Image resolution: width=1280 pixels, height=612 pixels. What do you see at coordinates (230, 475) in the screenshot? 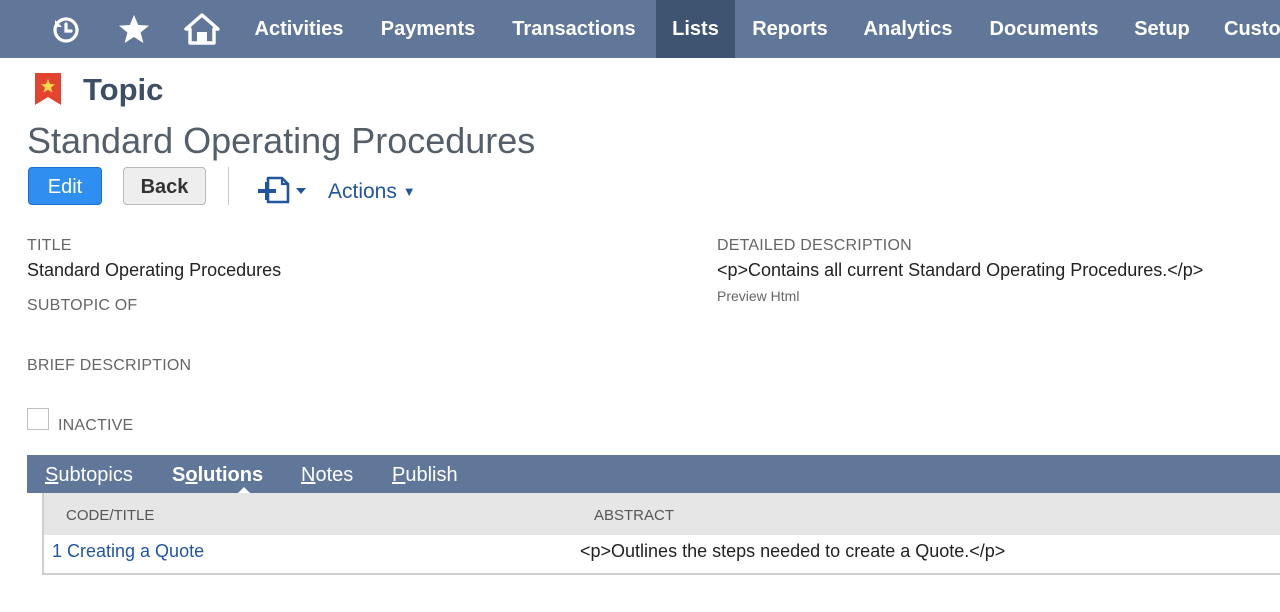
I see `tab-solutions-label: lutions` at bounding box center [230, 475].